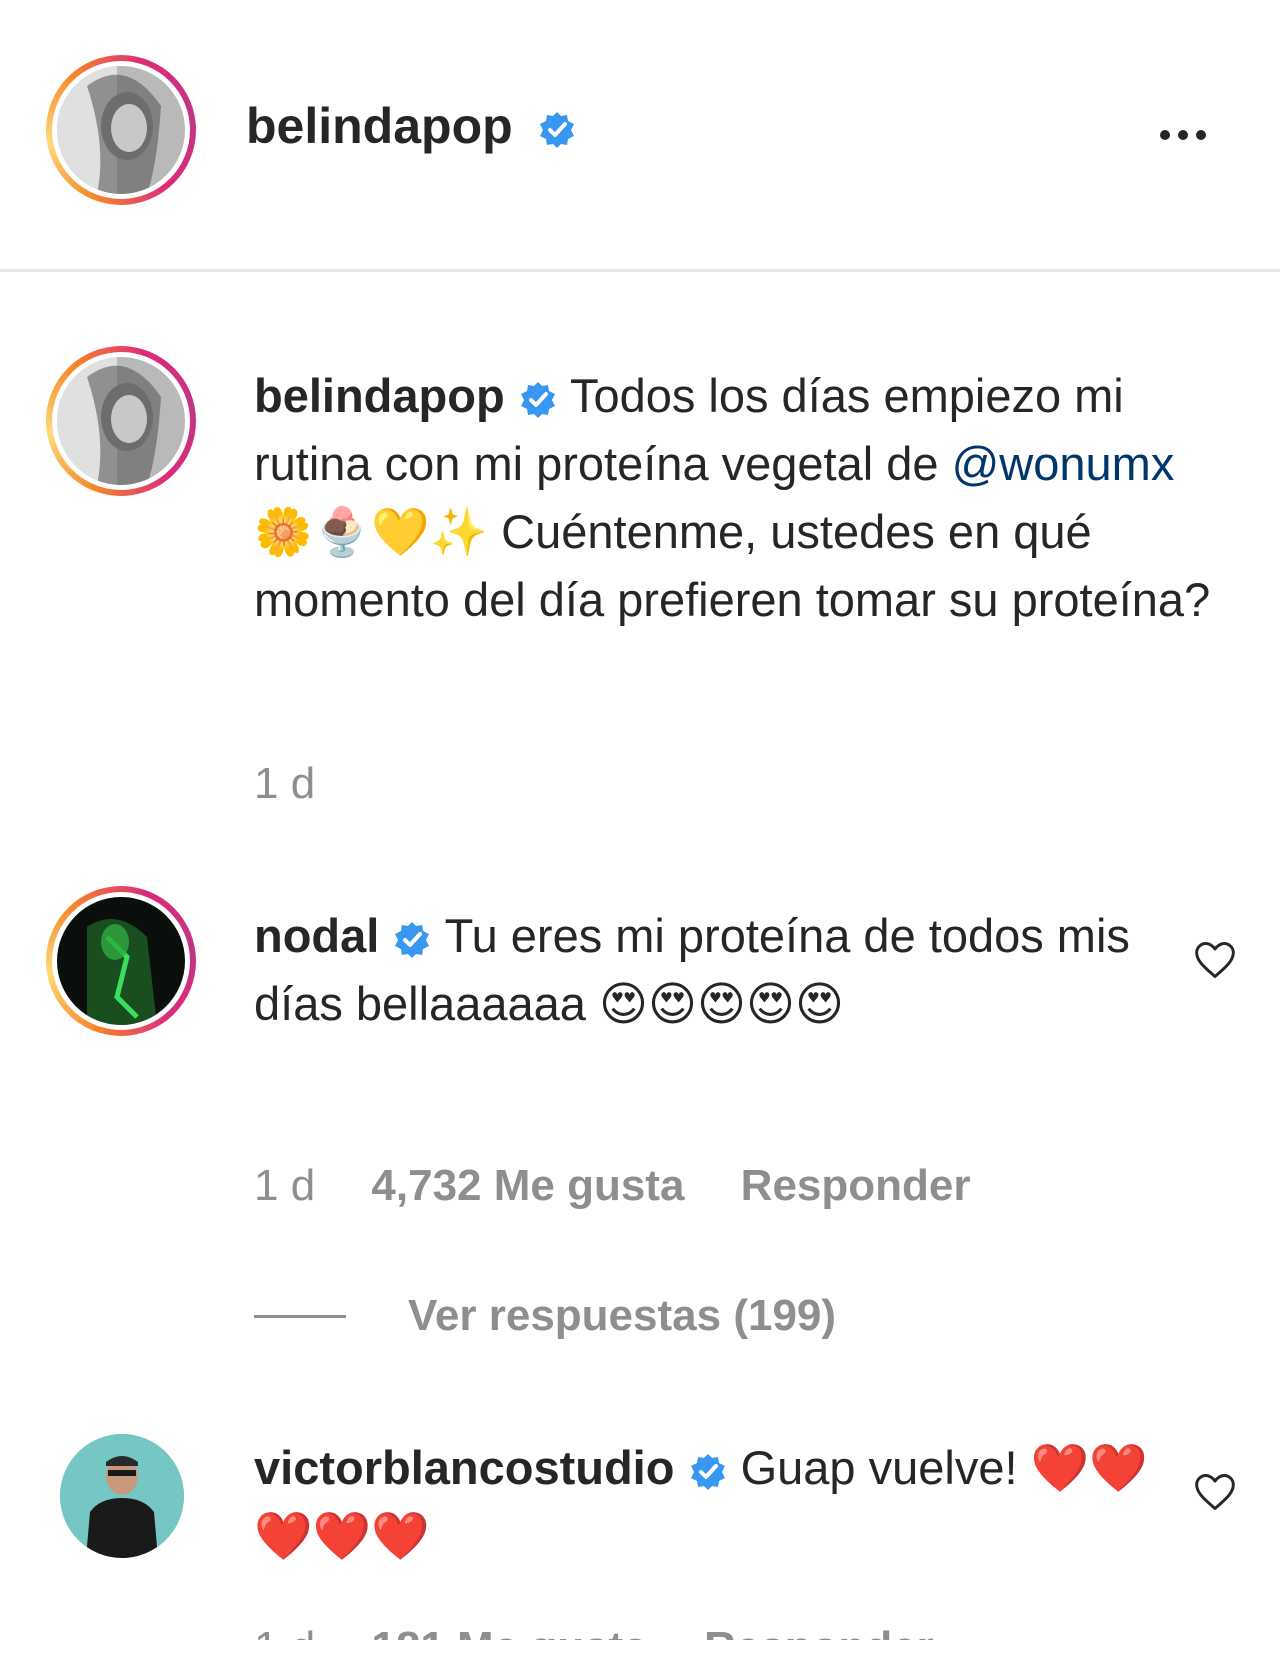 The height and width of the screenshot is (1661, 1280). I want to click on header-username: belindapop, so click(411, 126).